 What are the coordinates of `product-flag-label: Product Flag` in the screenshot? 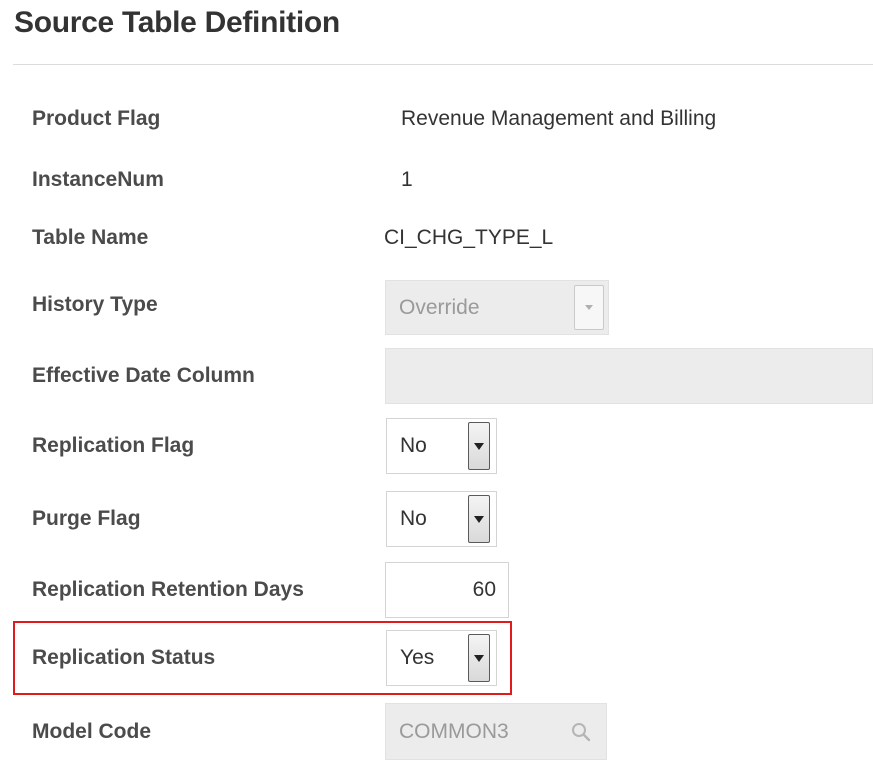 It's located at (96, 118).